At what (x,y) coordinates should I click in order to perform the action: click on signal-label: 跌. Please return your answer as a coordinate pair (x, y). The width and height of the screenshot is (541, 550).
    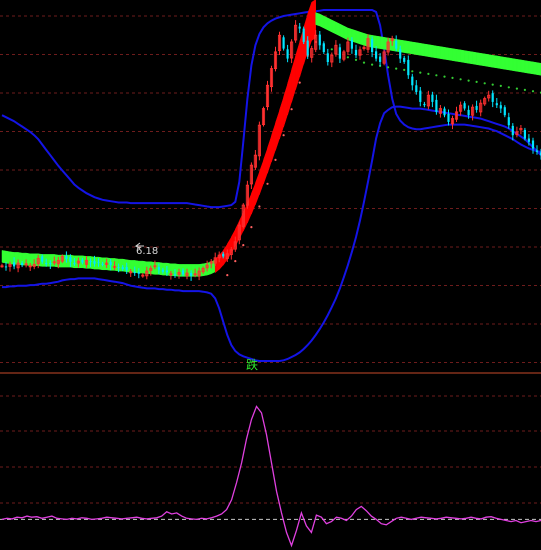
    Looking at the image, I should click on (252, 364).